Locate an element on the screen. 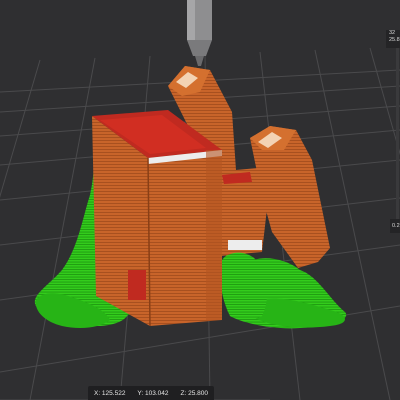  nozzle-icon is located at coordinates (199, 33).